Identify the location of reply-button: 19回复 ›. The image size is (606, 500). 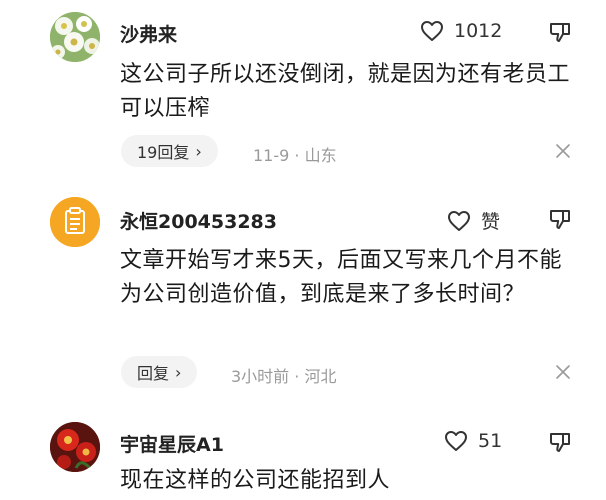
(169, 151).